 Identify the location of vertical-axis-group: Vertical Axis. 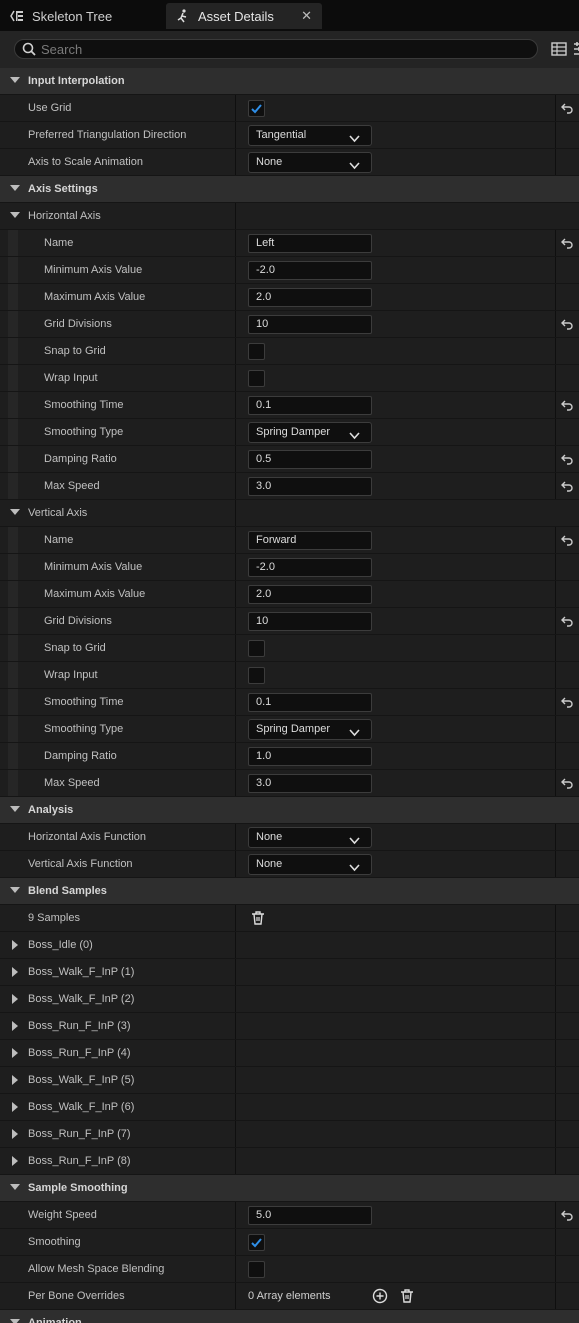
(289, 513).